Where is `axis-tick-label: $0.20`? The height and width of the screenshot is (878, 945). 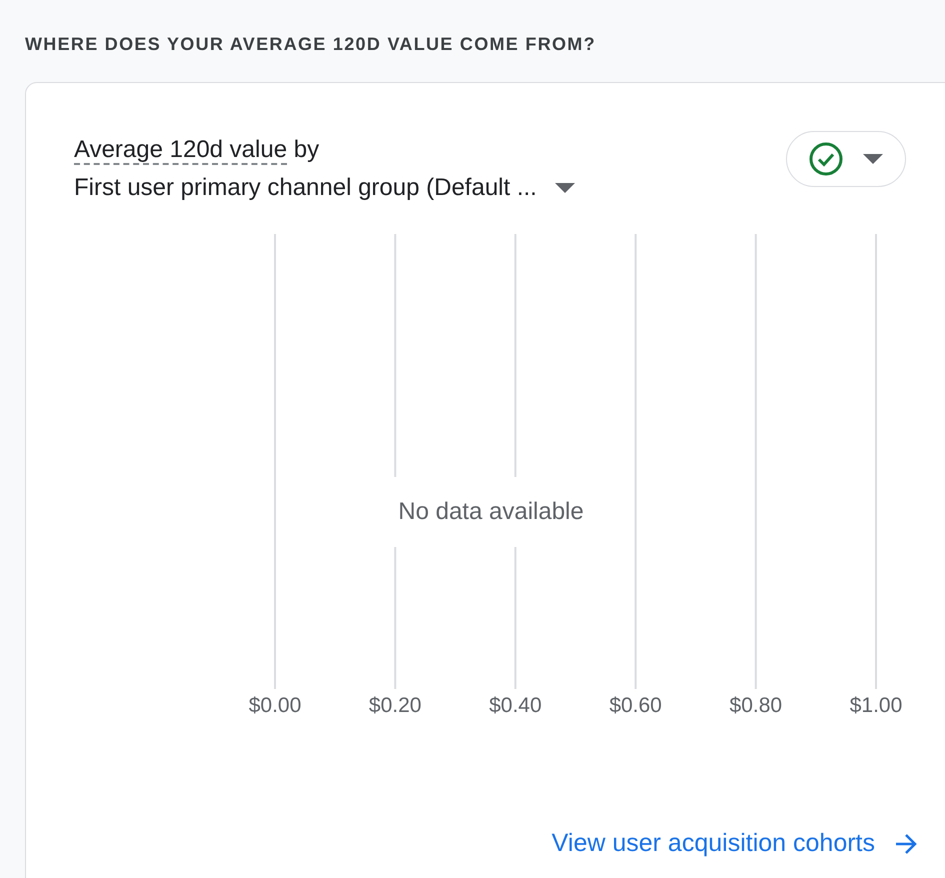
axis-tick-label: $0.20 is located at coordinates (395, 705).